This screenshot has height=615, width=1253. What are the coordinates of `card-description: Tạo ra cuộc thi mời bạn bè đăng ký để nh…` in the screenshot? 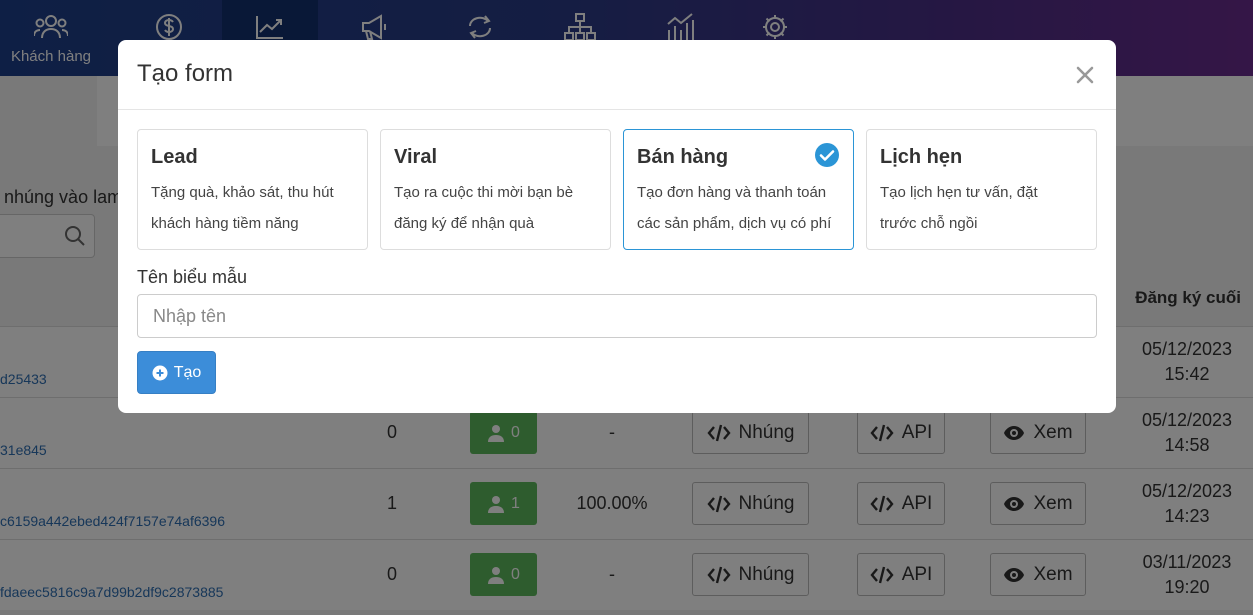 It's located at (484, 208).